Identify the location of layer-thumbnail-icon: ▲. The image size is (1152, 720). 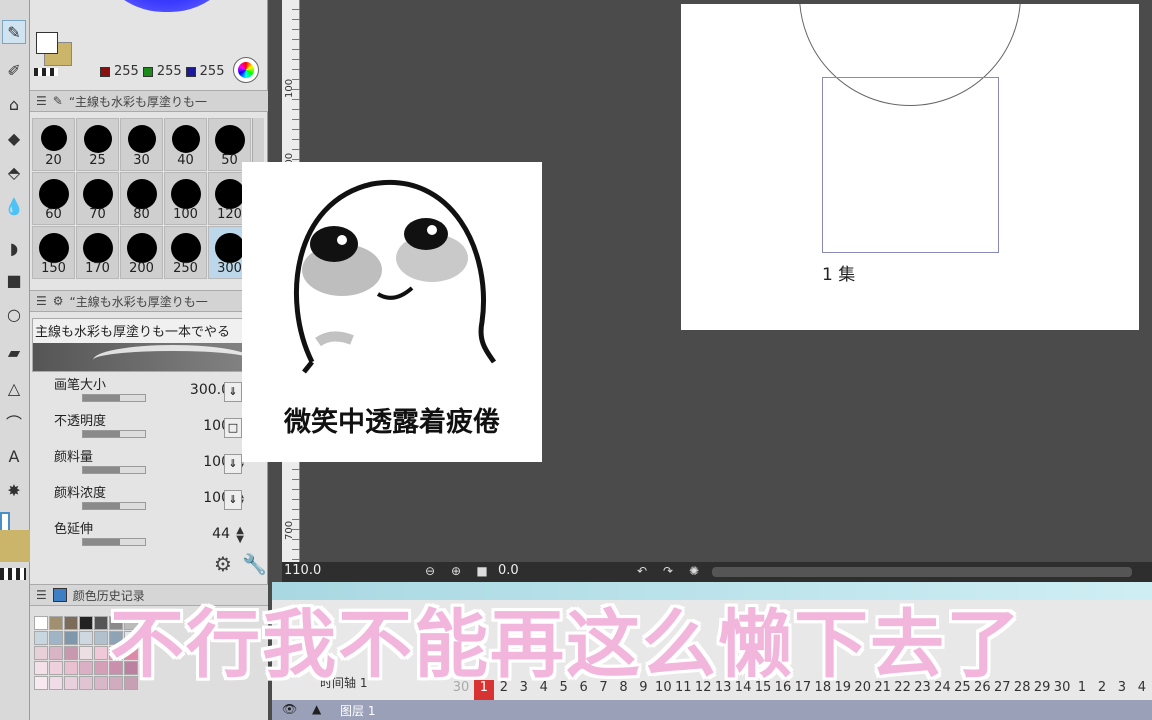
(317, 709).